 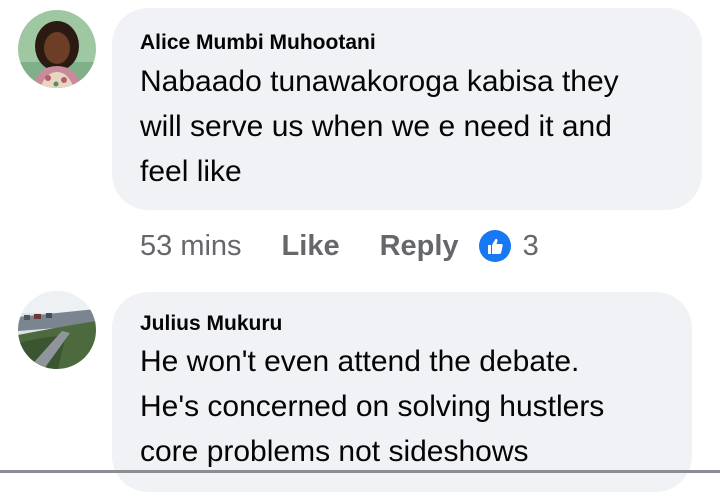 What do you see at coordinates (191, 171) in the screenshot?
I see `comment-text-line: feel like` at bounding box center [191, 171].